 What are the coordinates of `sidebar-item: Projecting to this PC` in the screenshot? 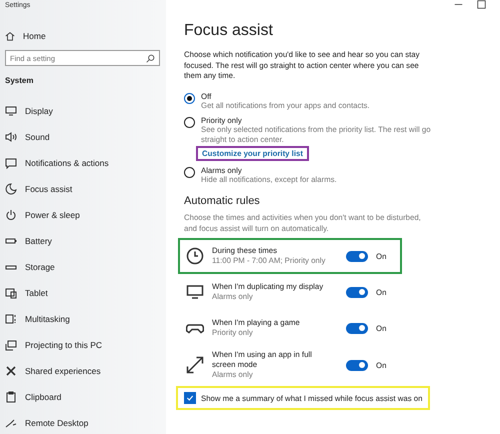 It's located at (85, 345).